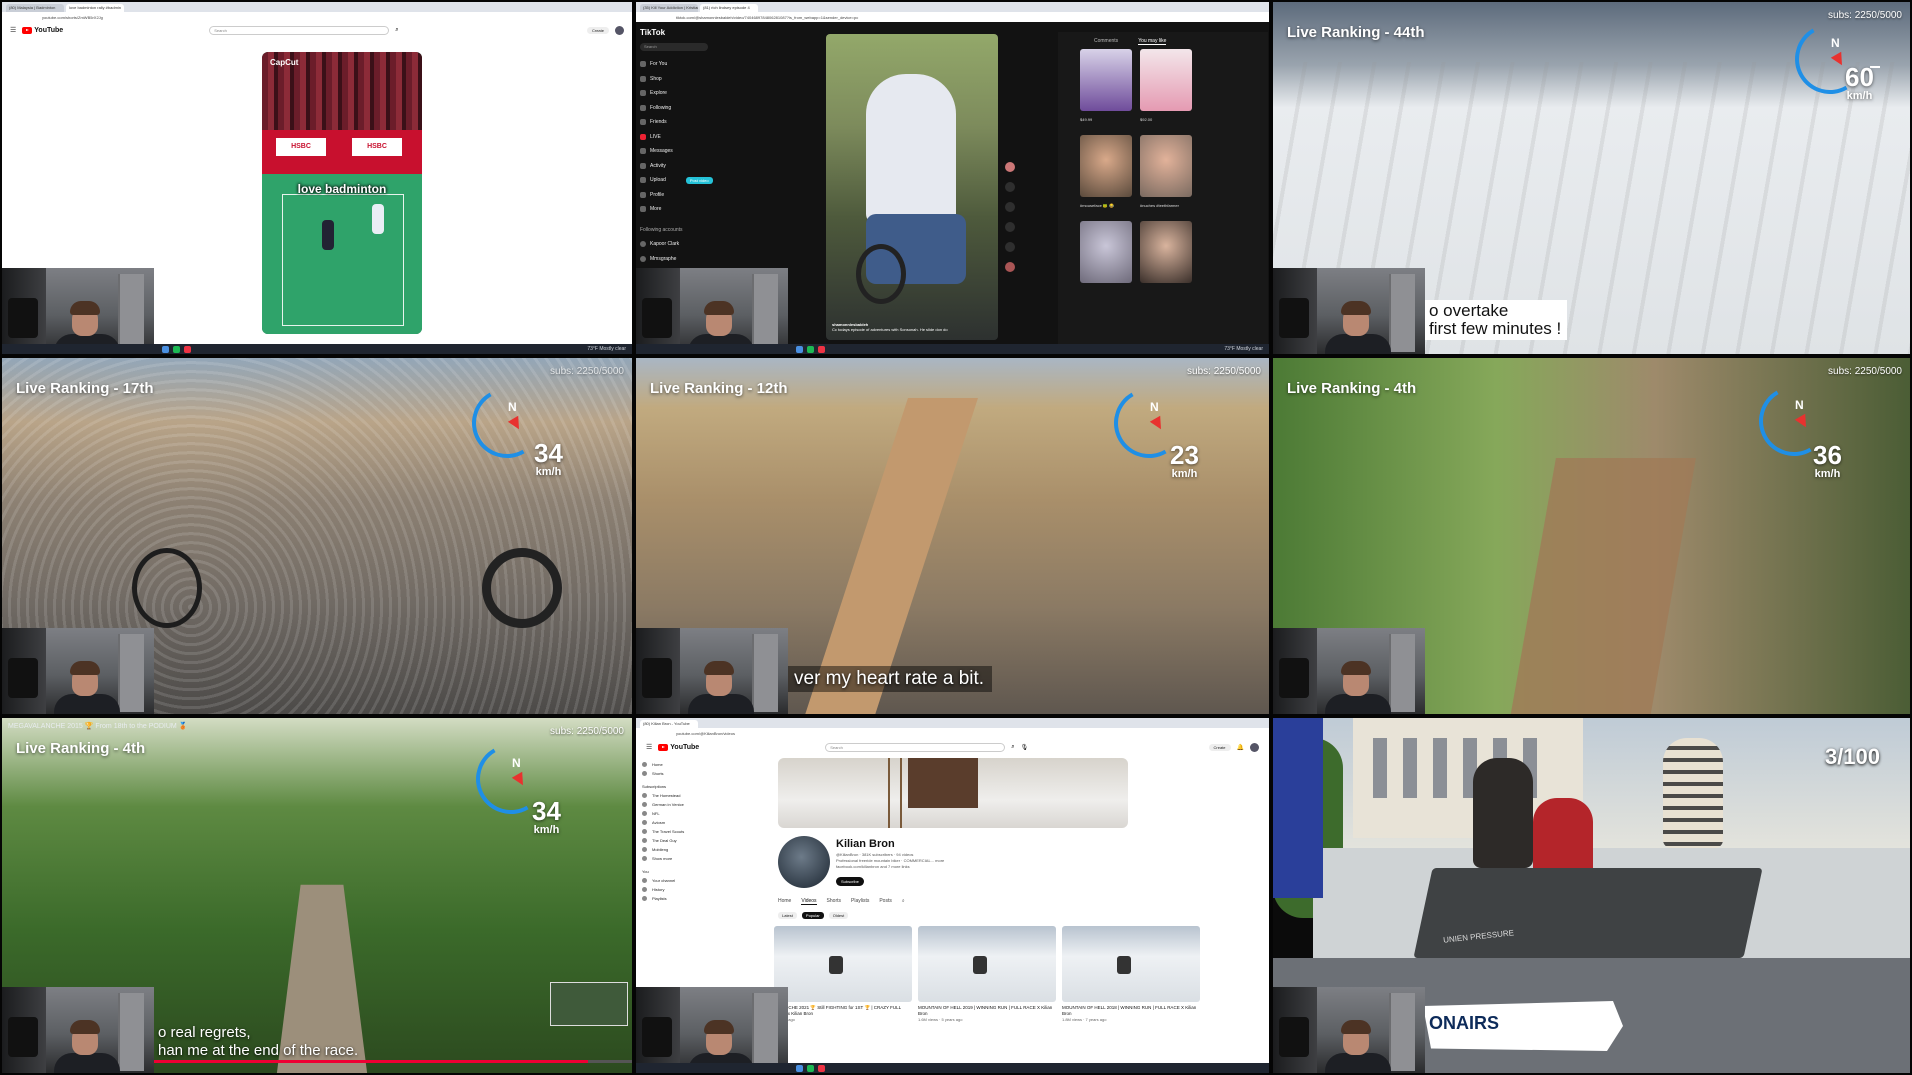  Describe the element at coordinates (692, 880) in the screenshot. I see `sidebar-item-your-channel: Your channel` at that location.